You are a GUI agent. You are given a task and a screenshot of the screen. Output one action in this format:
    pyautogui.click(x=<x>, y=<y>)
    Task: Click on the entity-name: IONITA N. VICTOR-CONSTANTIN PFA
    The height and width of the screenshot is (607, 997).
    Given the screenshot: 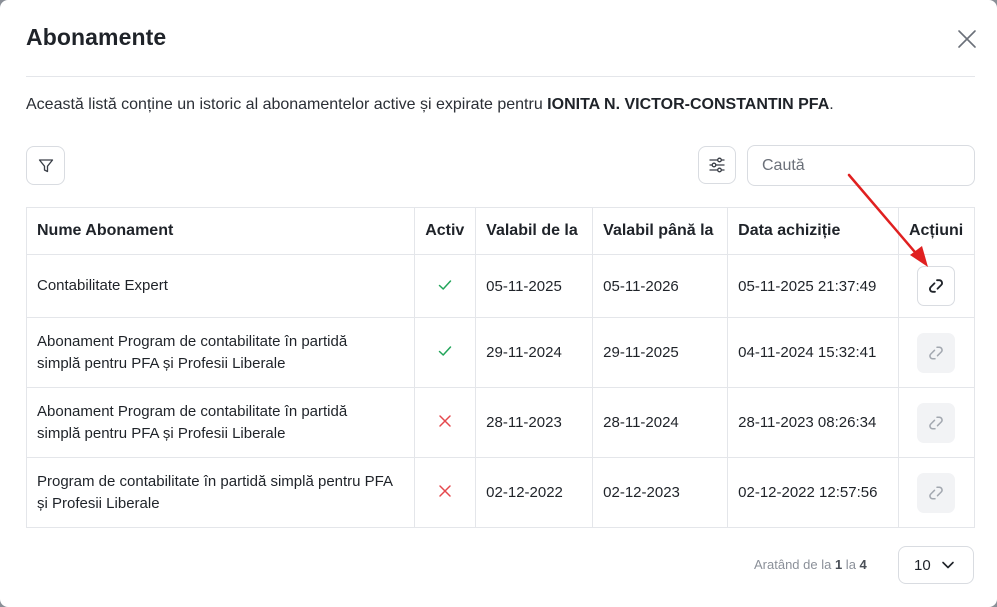 What is the action you would take?
    pyautogui.click(x=688, y=104)
    